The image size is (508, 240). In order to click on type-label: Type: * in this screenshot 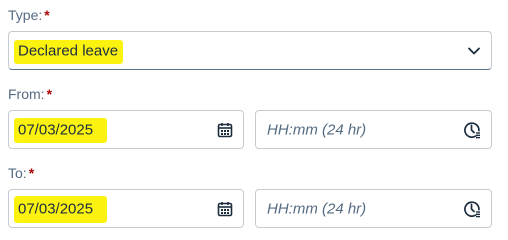, I will do `click(29, 15)`.